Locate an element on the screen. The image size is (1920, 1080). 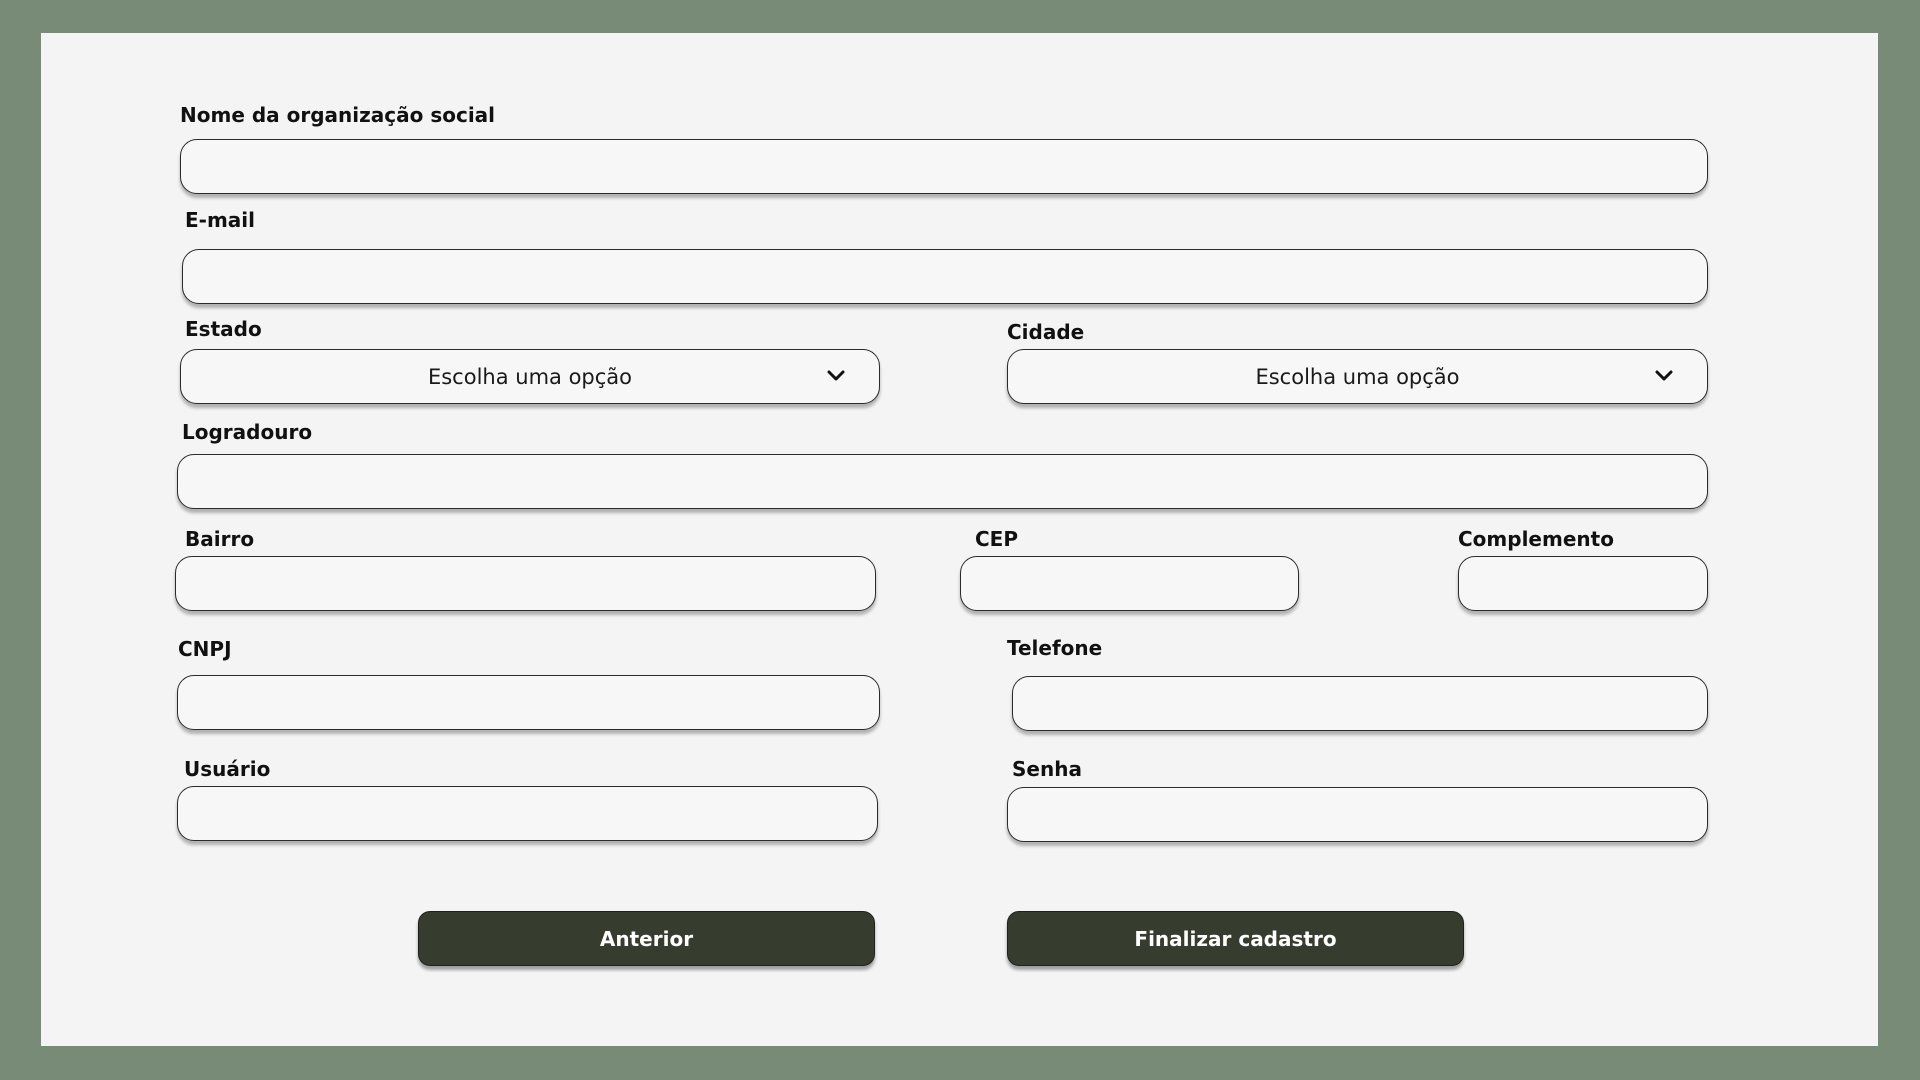
email-input is located at coordinates (945, 276).